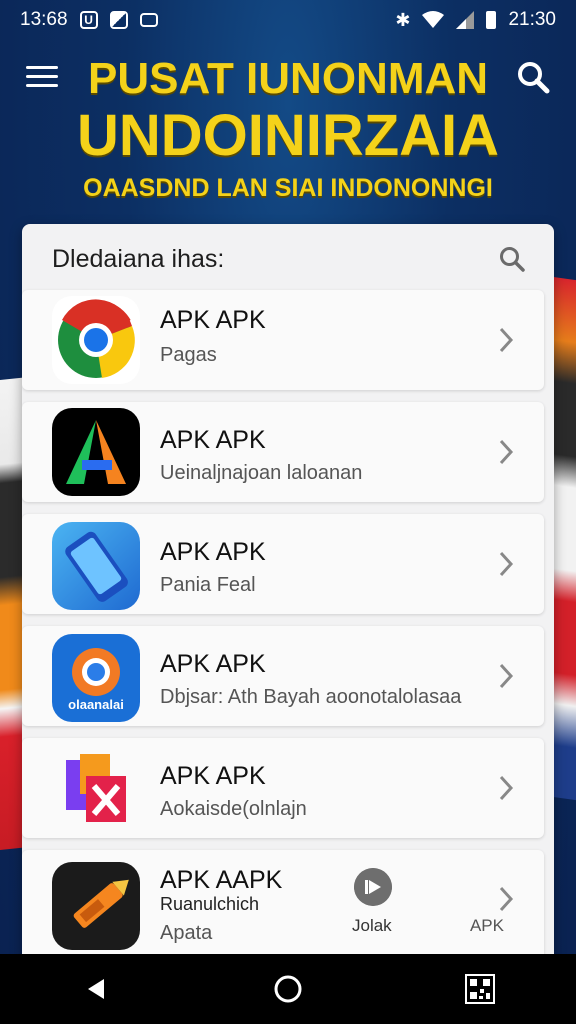 The width and height of the screenshot is (576, 1024). I want to click on triangle-a-icon, so click(96, 452).